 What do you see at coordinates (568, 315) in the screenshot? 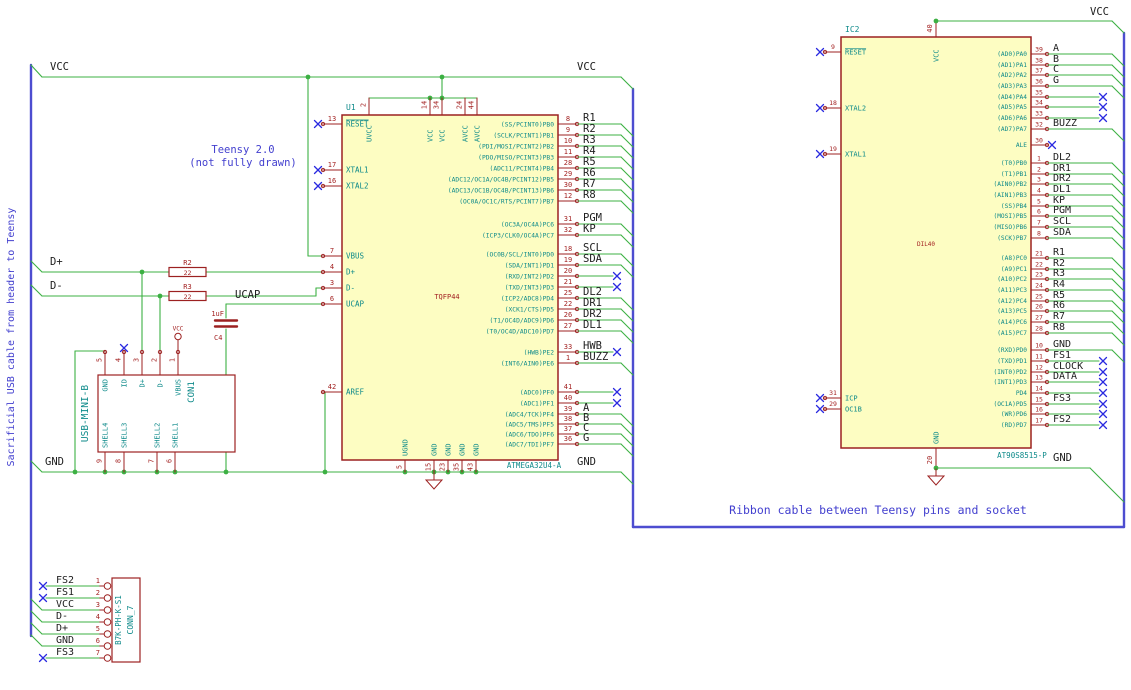
I see `pin-number: 26` at bounding box center [568, 315].